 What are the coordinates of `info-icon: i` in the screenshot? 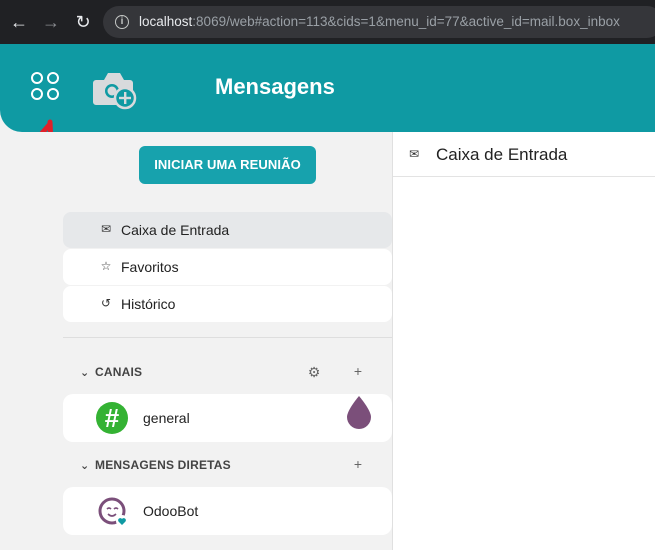 It's located at (122, 22).